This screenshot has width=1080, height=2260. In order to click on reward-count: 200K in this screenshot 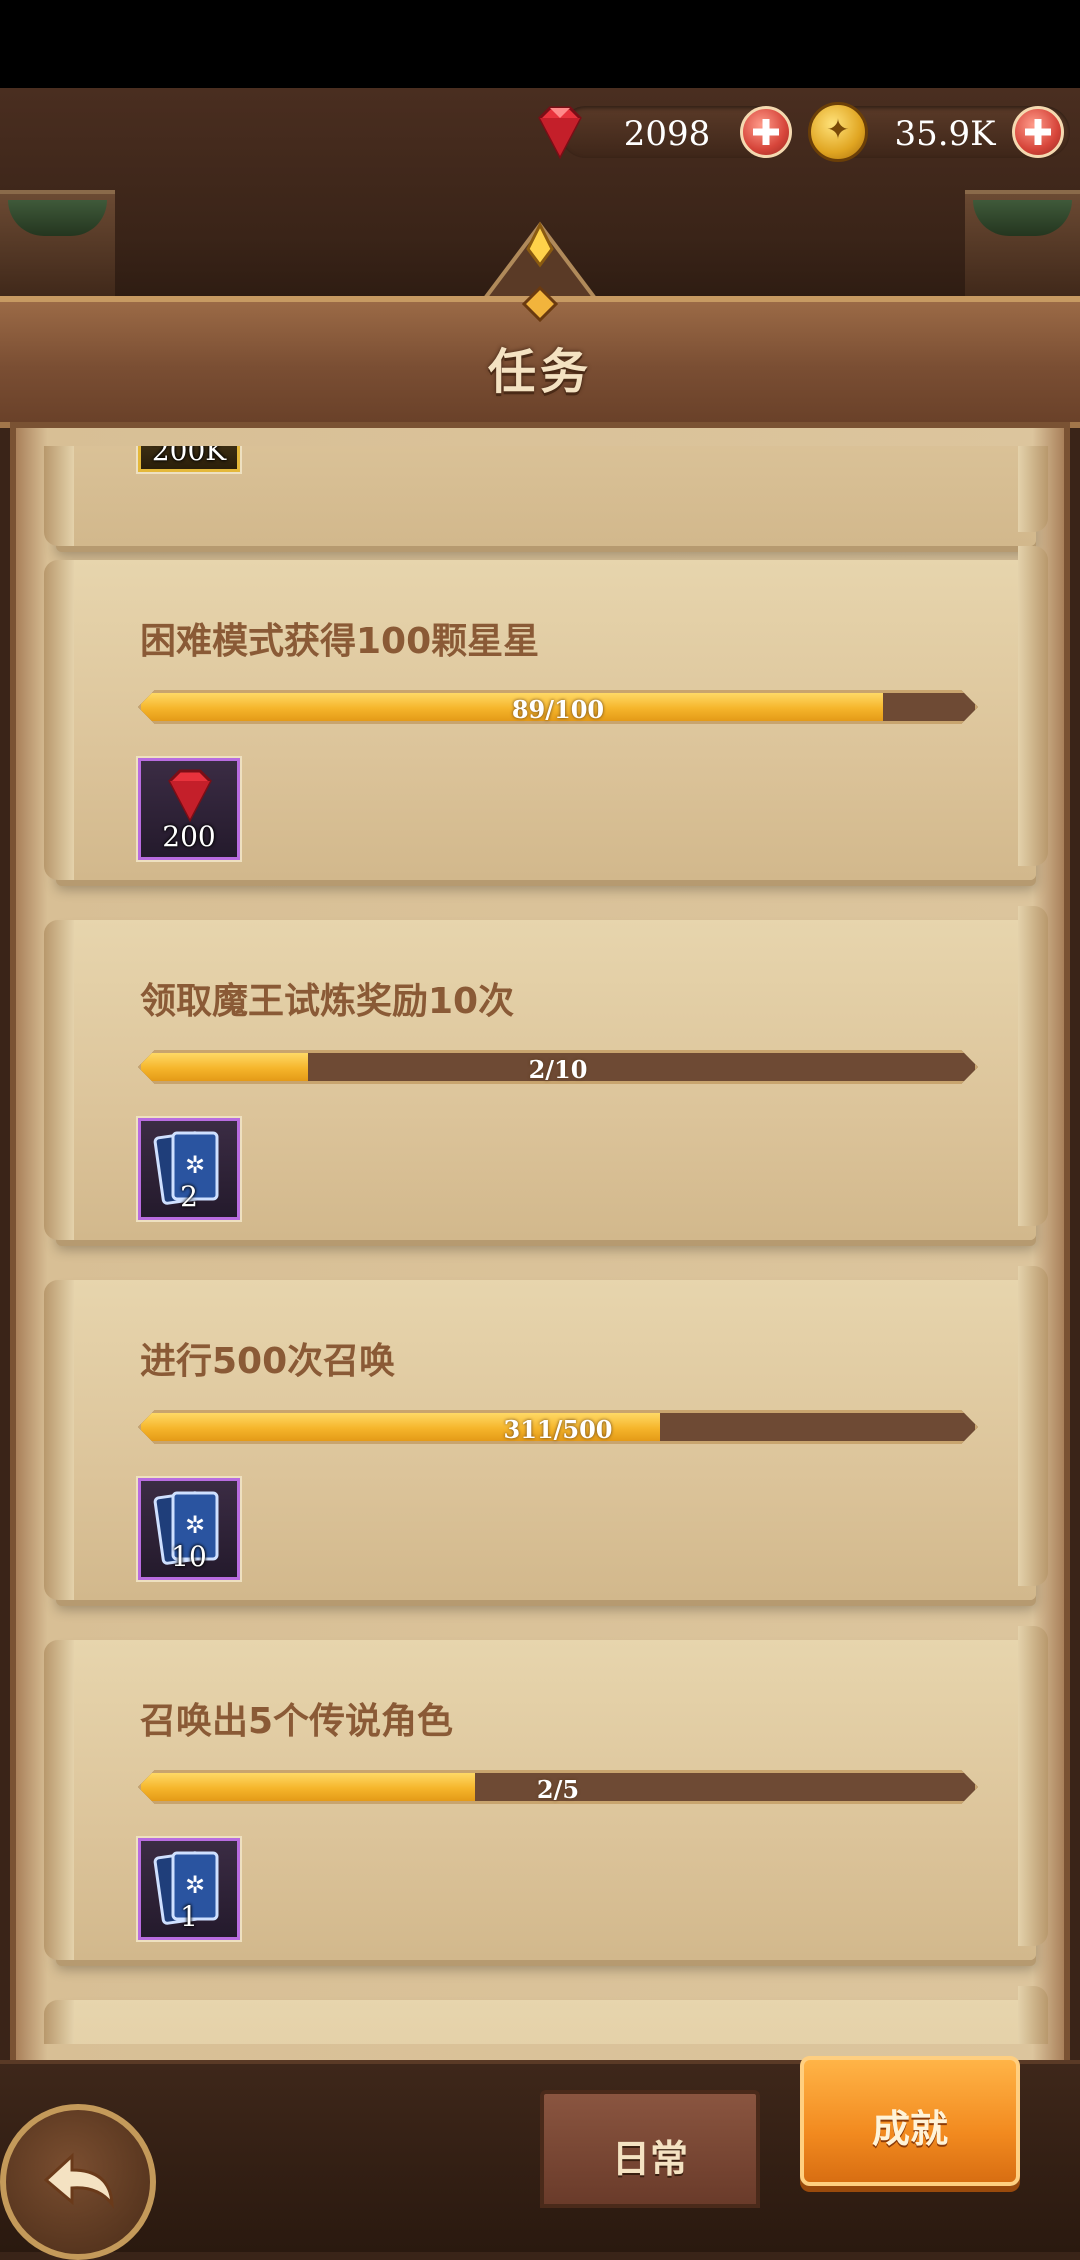, I will do `click(189, 456)`.